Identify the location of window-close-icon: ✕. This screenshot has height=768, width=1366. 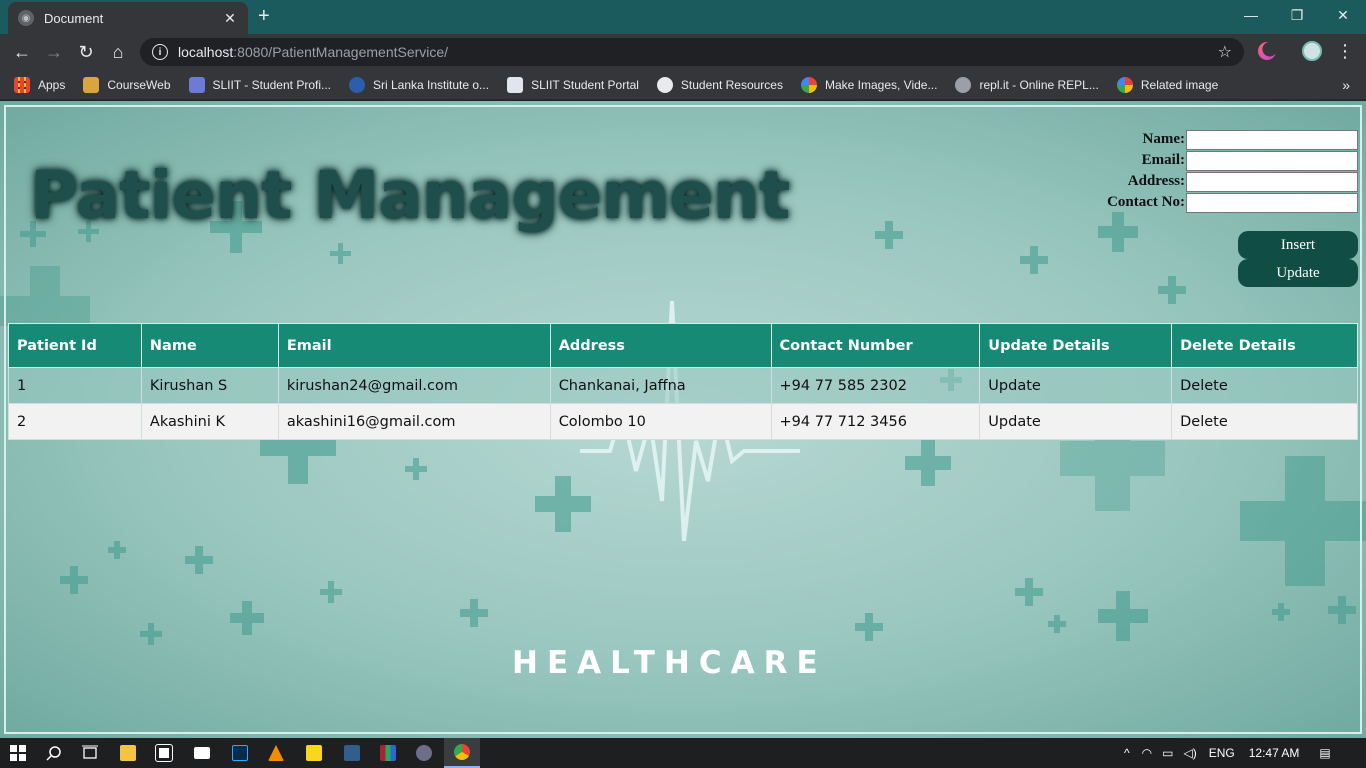
(1343, 15).